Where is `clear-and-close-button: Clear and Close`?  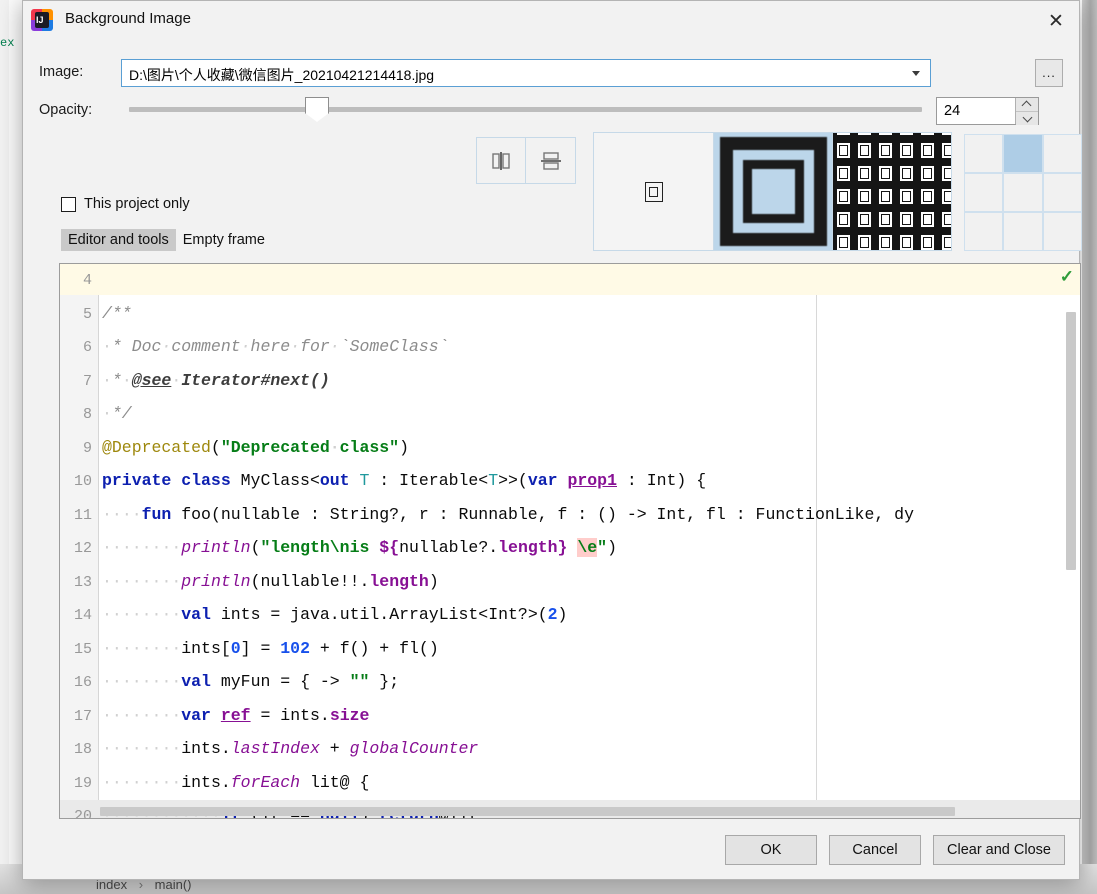
clear-and-close-button: Clear and Close is located at coordinates (999, 850).